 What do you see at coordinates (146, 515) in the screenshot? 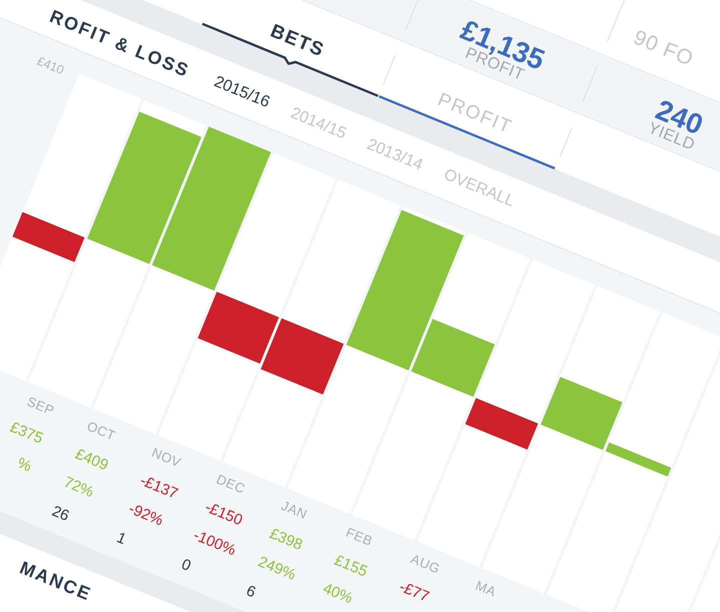
I see `yield-value: -92%` at bounding box center [146, 515].